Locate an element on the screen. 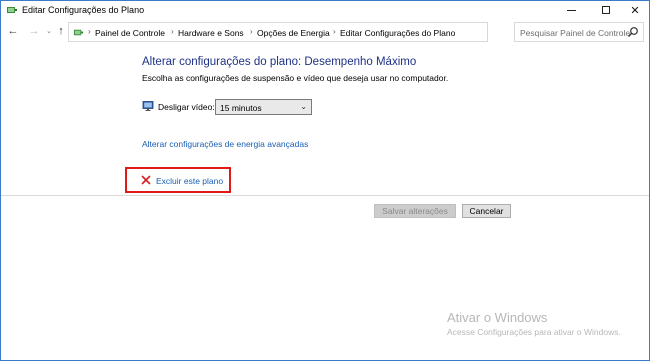 This screenshot has height=361, width=650. back-button: ← is located at coordinates (13, 31).